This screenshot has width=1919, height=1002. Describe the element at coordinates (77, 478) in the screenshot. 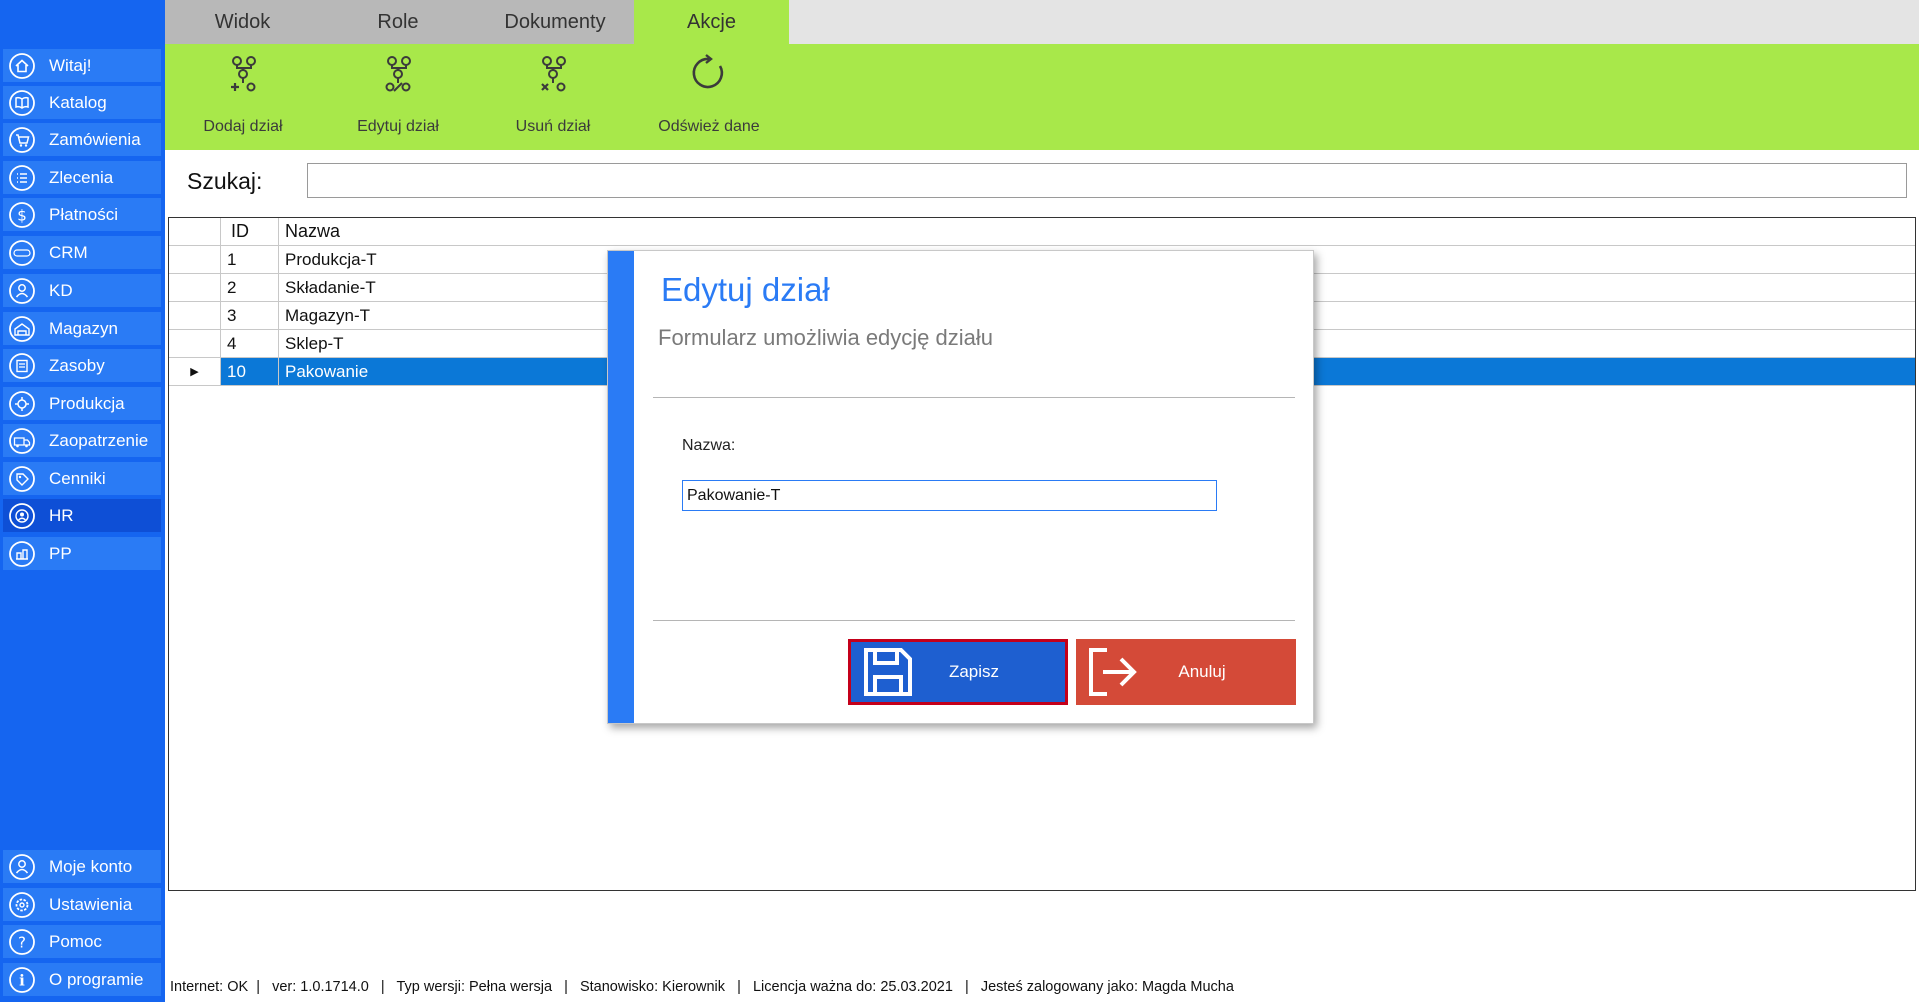

I see `sidebar-item-label: Cenniki` at that location.